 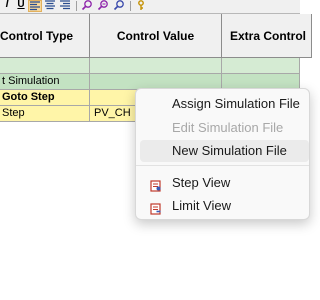 What do you see at coordinates (65, 6) in the screenshot?
I see `align-right-icon` at bounding box center [65, 6].